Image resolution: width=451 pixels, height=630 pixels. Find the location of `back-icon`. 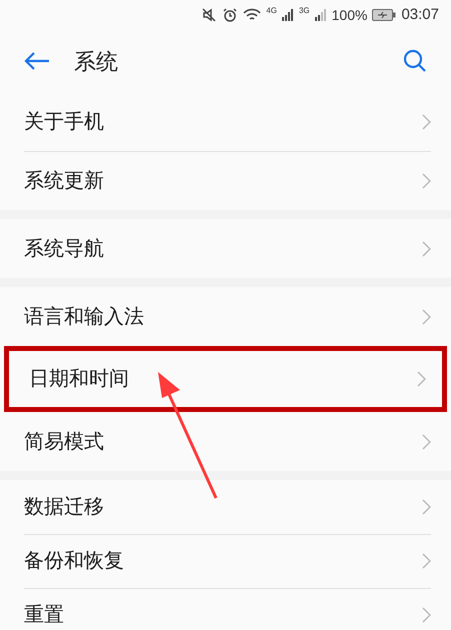

back-icon is located at coordinates (37, 61).